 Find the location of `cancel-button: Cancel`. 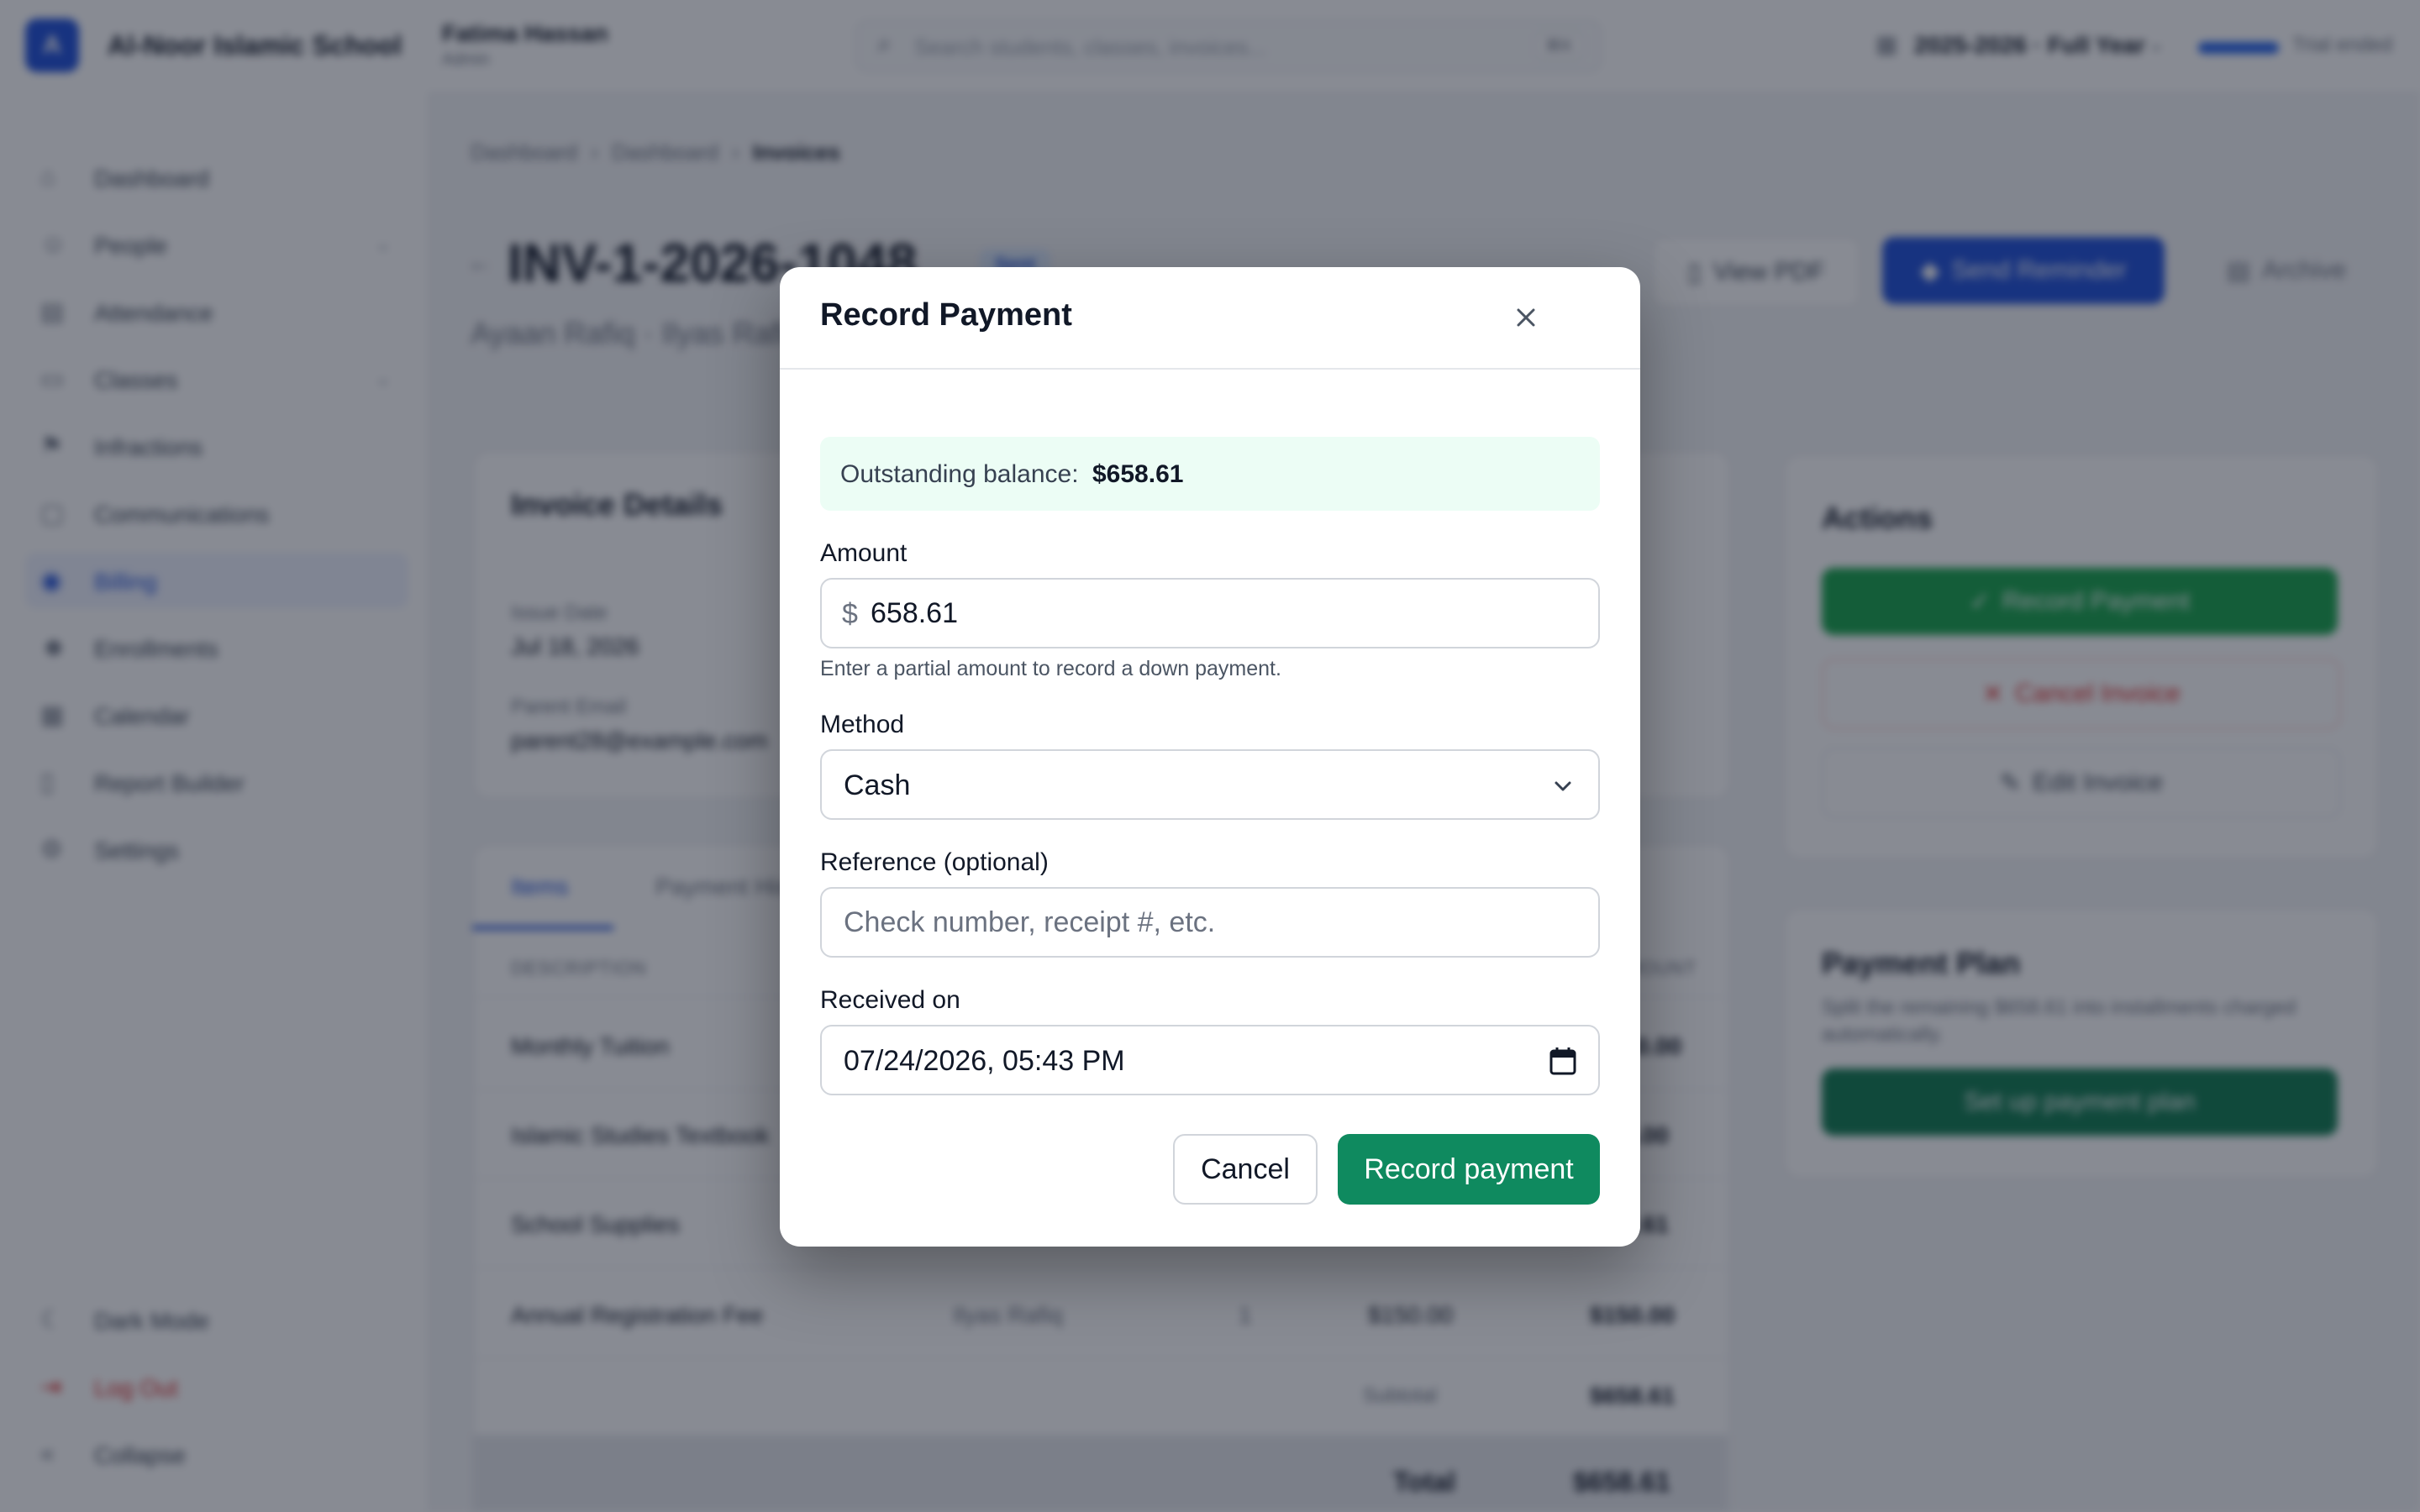

cancel-button: Cancel is located at coordinates (1245, 1169).